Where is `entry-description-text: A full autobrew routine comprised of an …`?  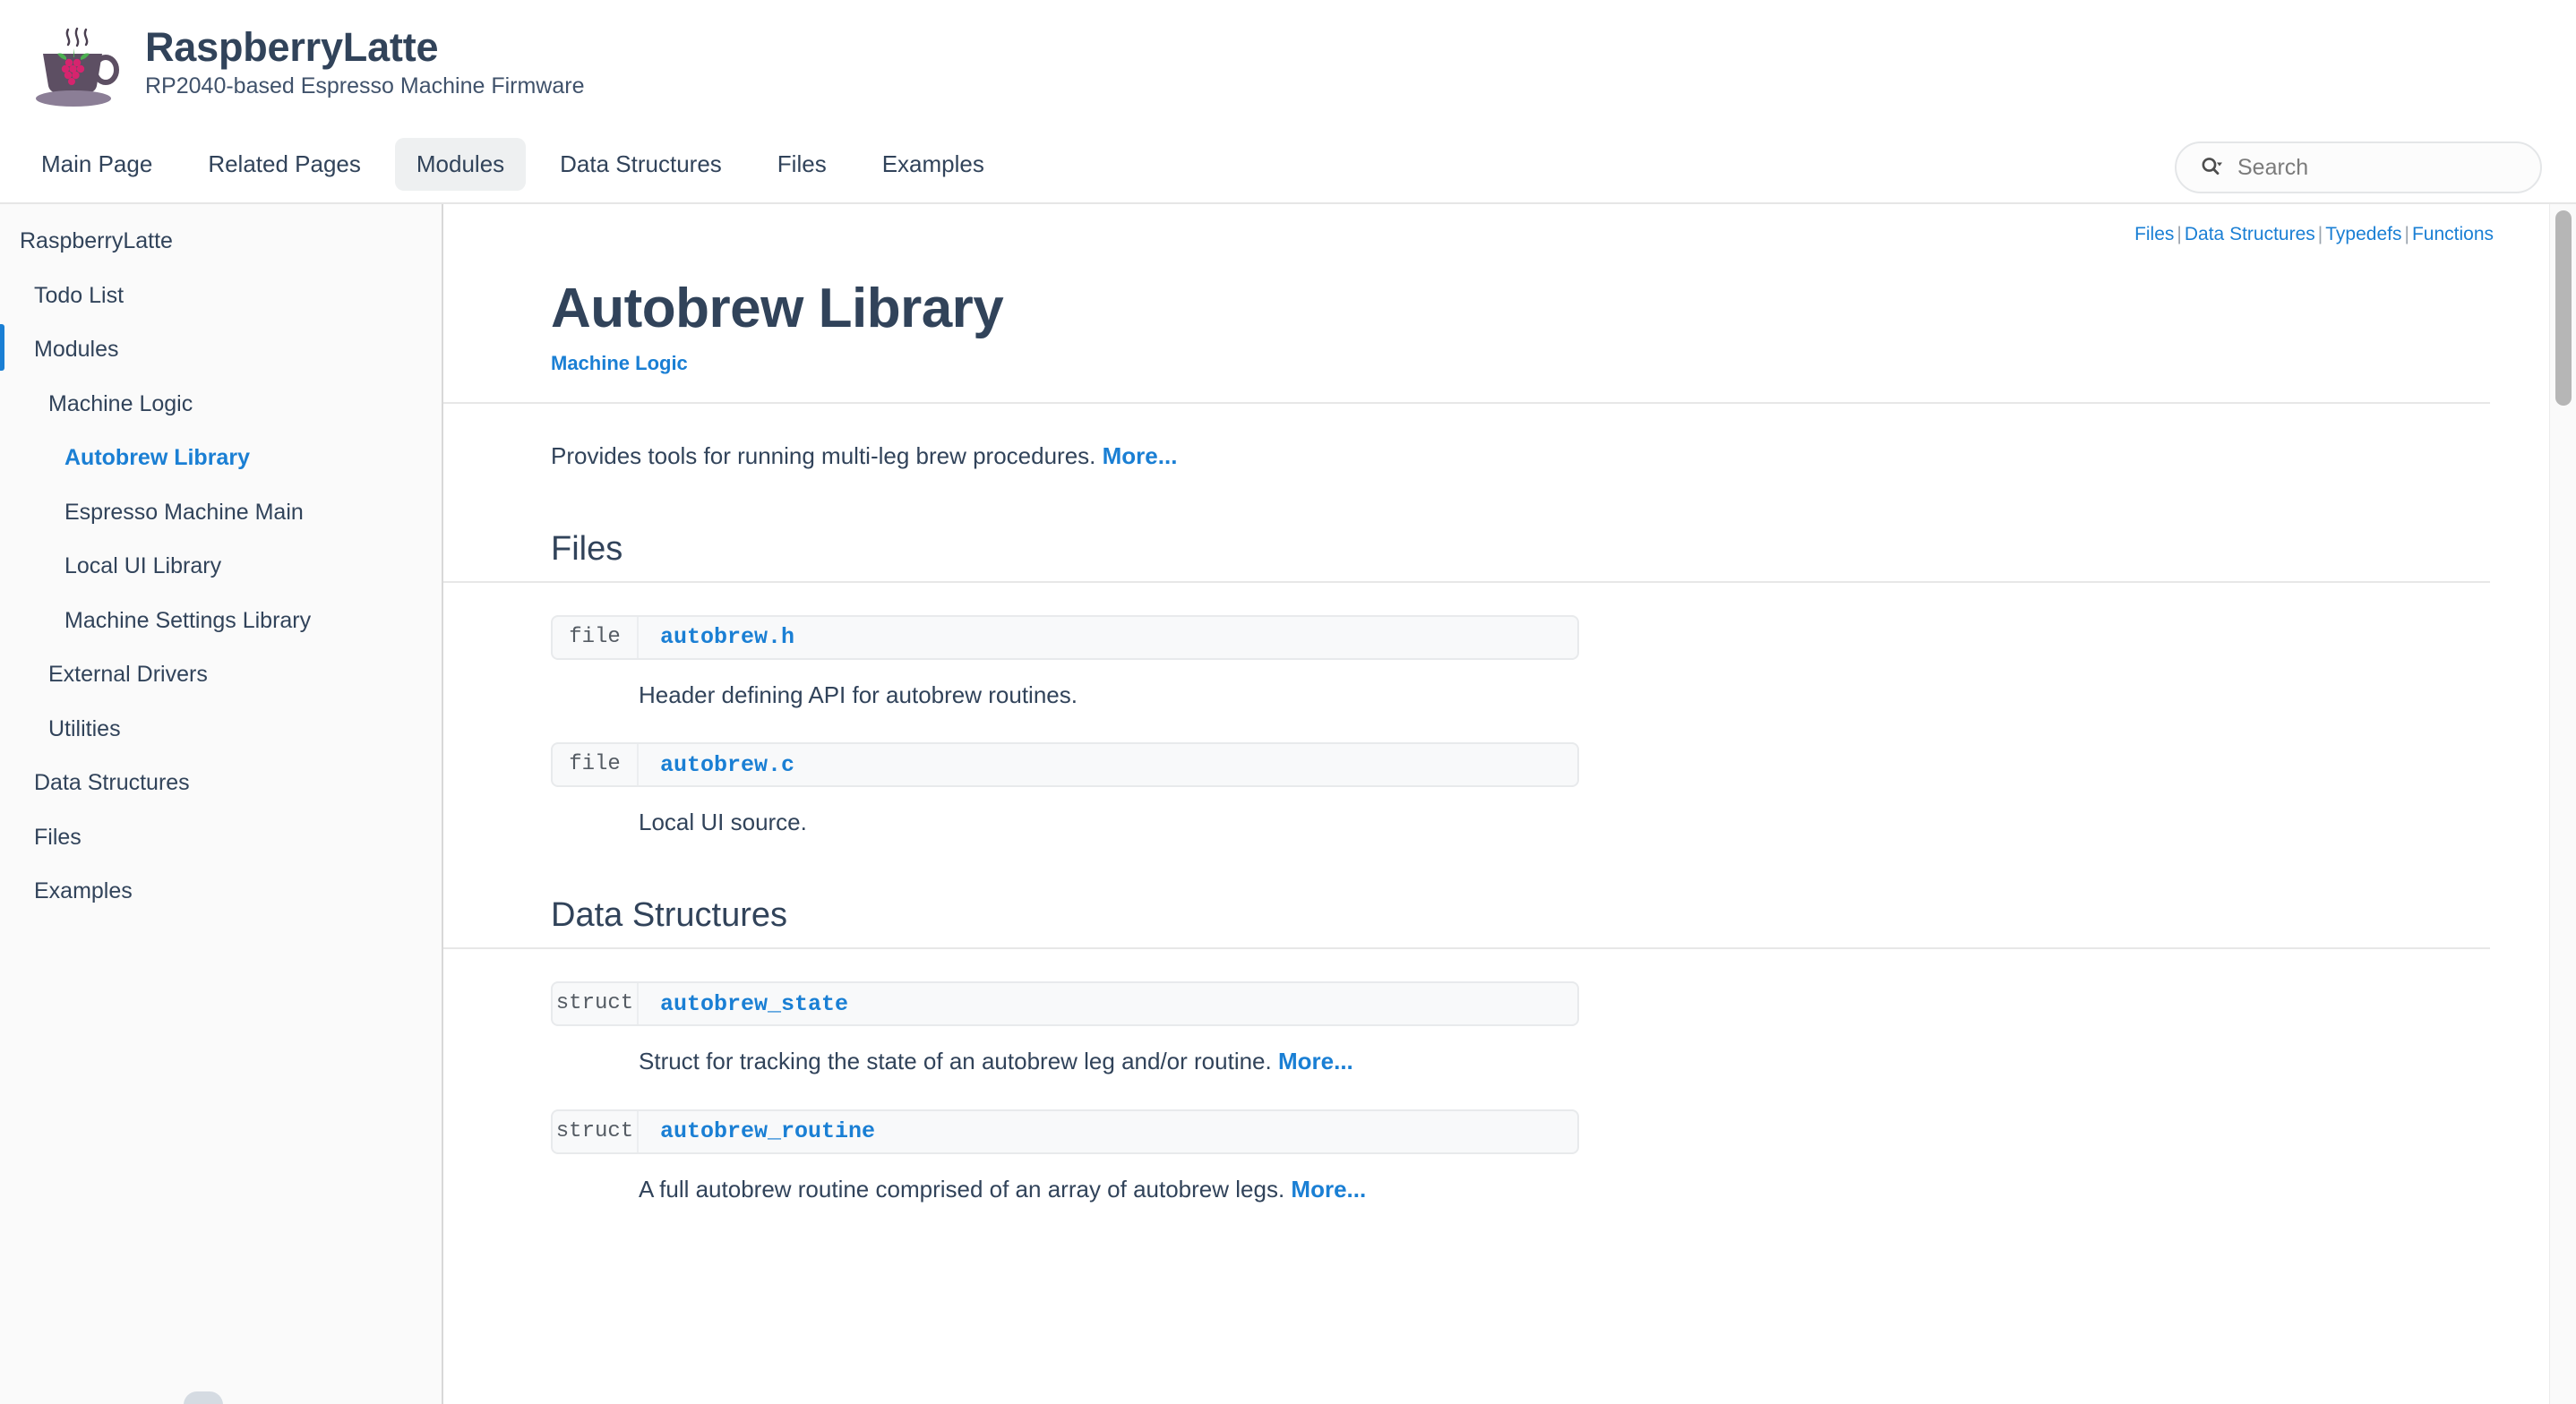 entry-description-text: A full autobrew routine comprised of an … is located at coordinates (962, 1189).